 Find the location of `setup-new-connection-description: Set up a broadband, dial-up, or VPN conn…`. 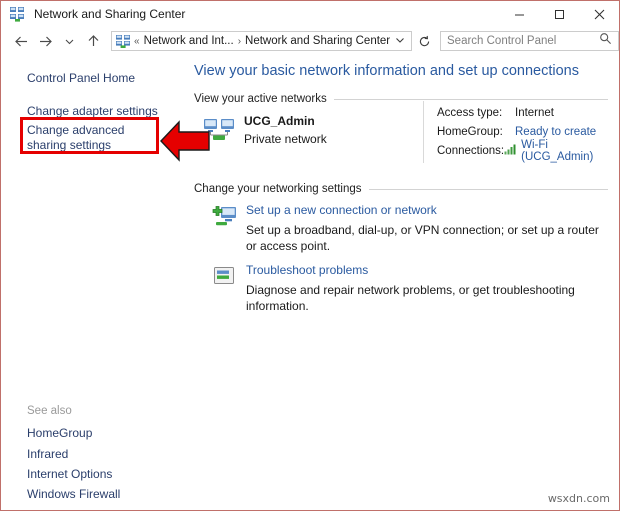

setup-new-connection-description: Set up a broadband, dial-up, or VPN conn… is located at coordinates (422, 238).